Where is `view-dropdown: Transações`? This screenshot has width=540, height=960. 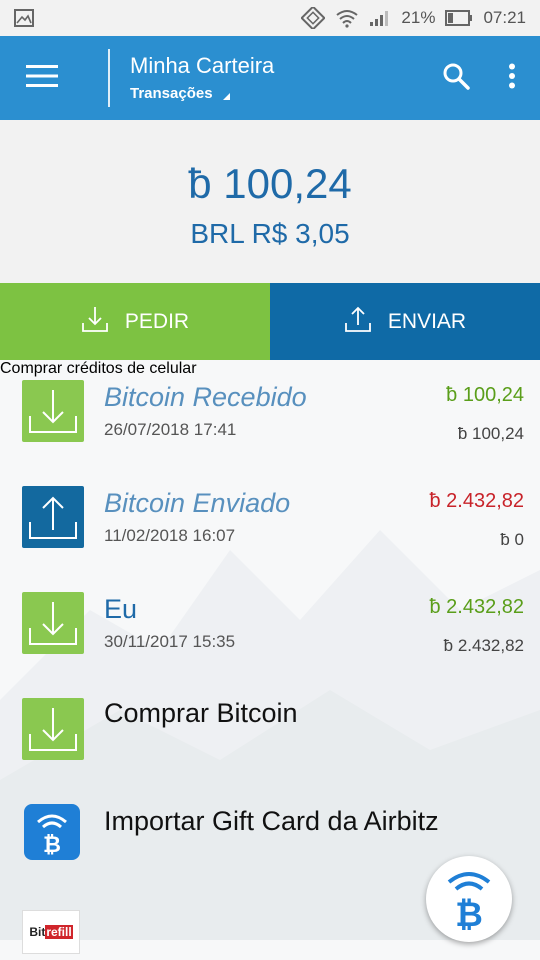 view-dropdown: Transações is located at coordinates (180, 93).